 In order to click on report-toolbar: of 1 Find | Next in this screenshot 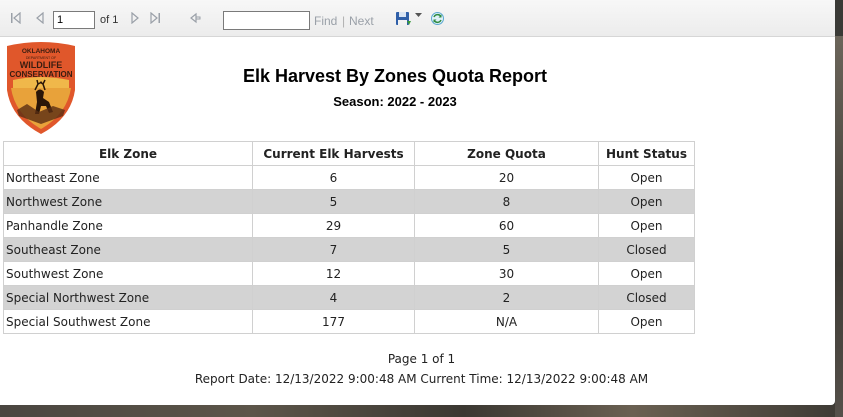, I will do `click(417, 18)`.